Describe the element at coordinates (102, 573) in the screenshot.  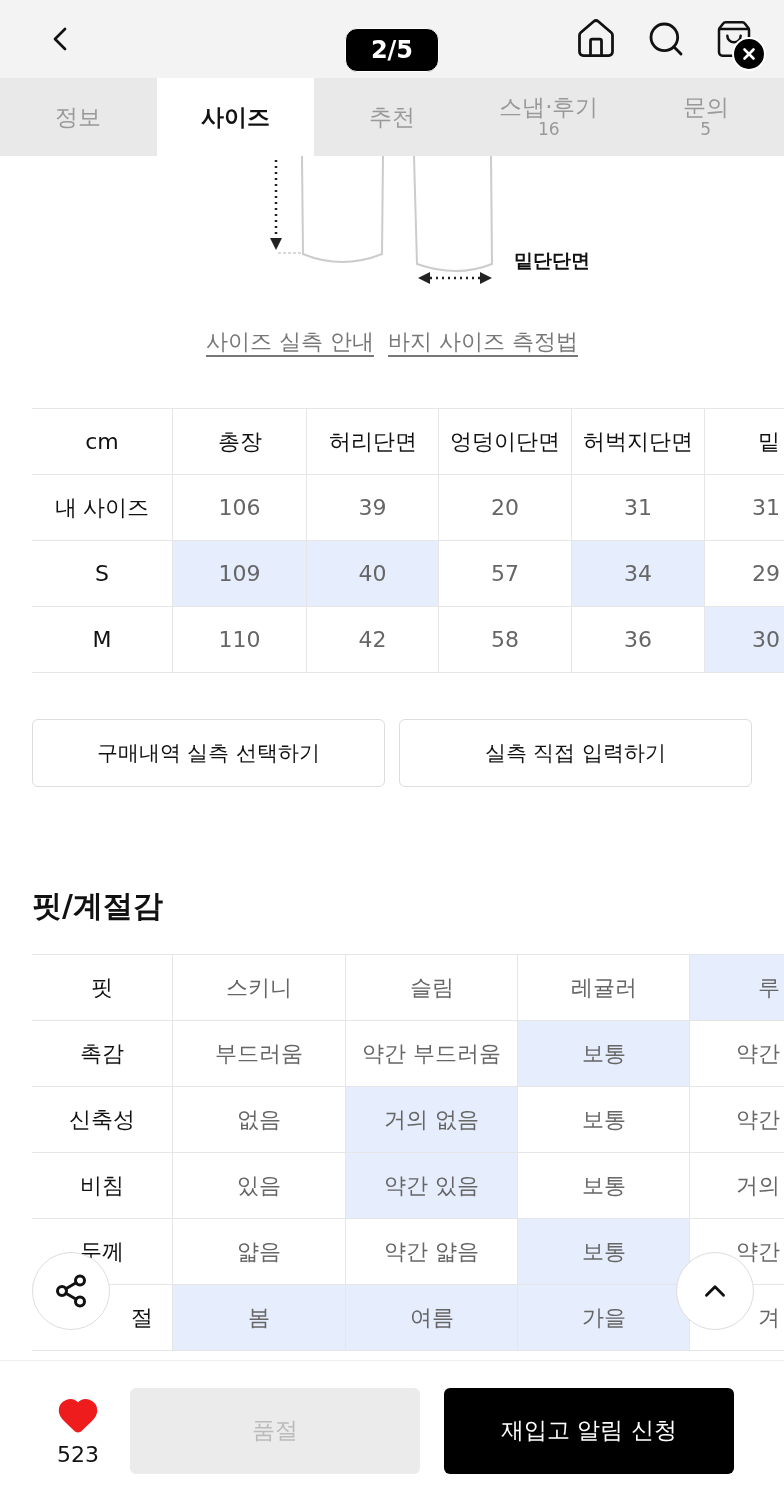
I see `row-label: S` at that location.